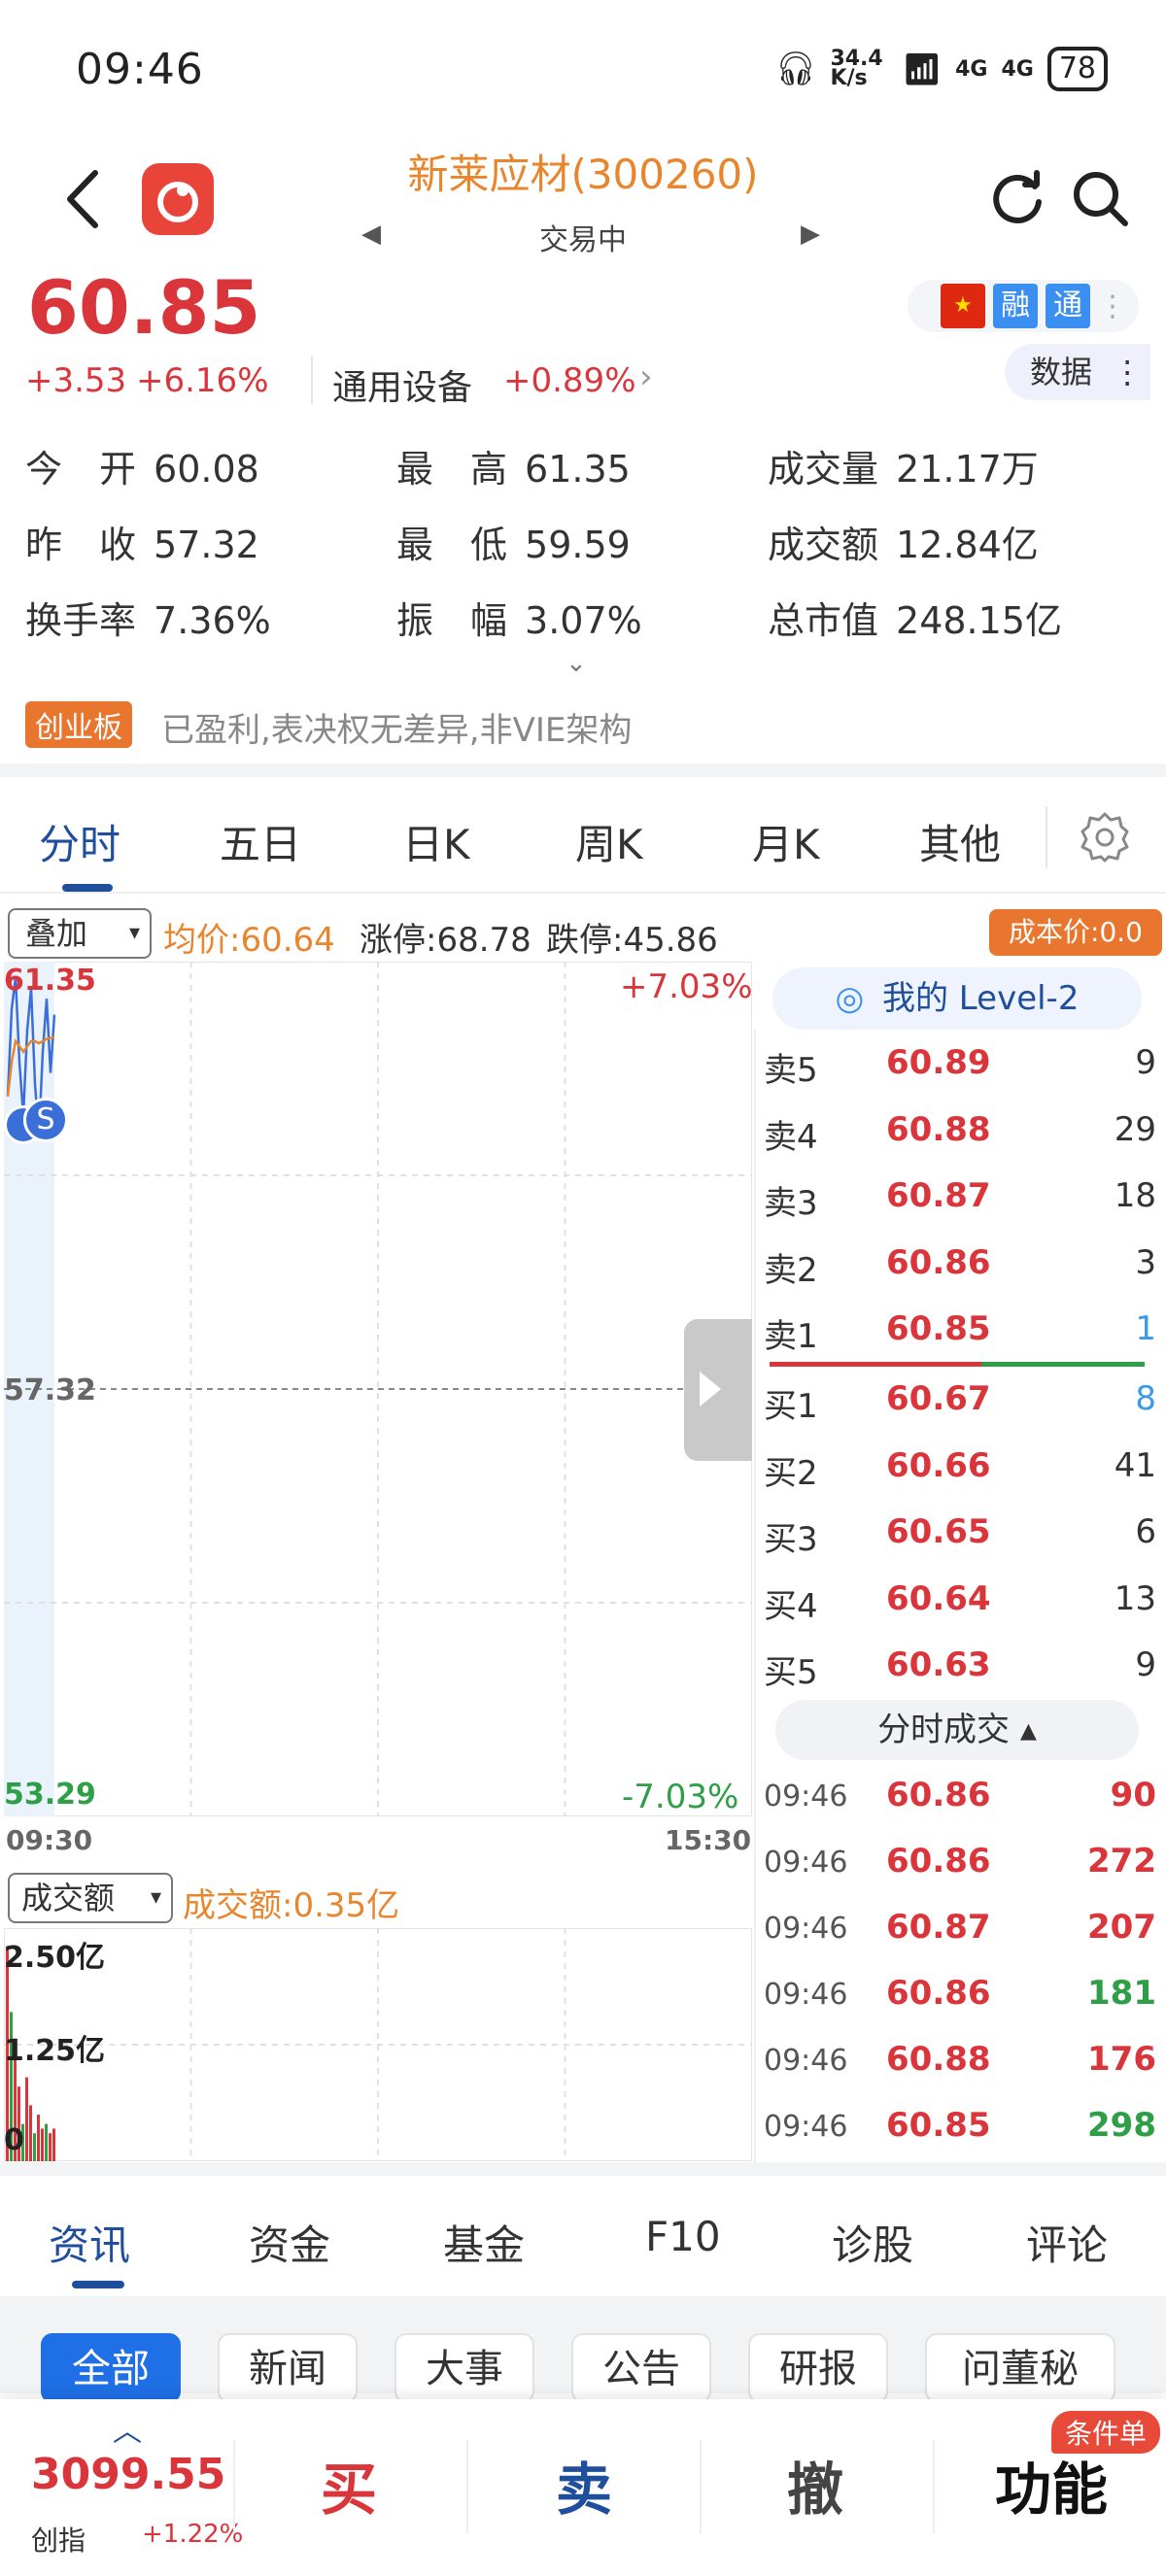 The height and width of the screenshot is (2576, 1166). What do you see at coordinates (979, 620) in the screenshot?
I see `stat-value: 248.15亿` at bounding box center [979, 620].